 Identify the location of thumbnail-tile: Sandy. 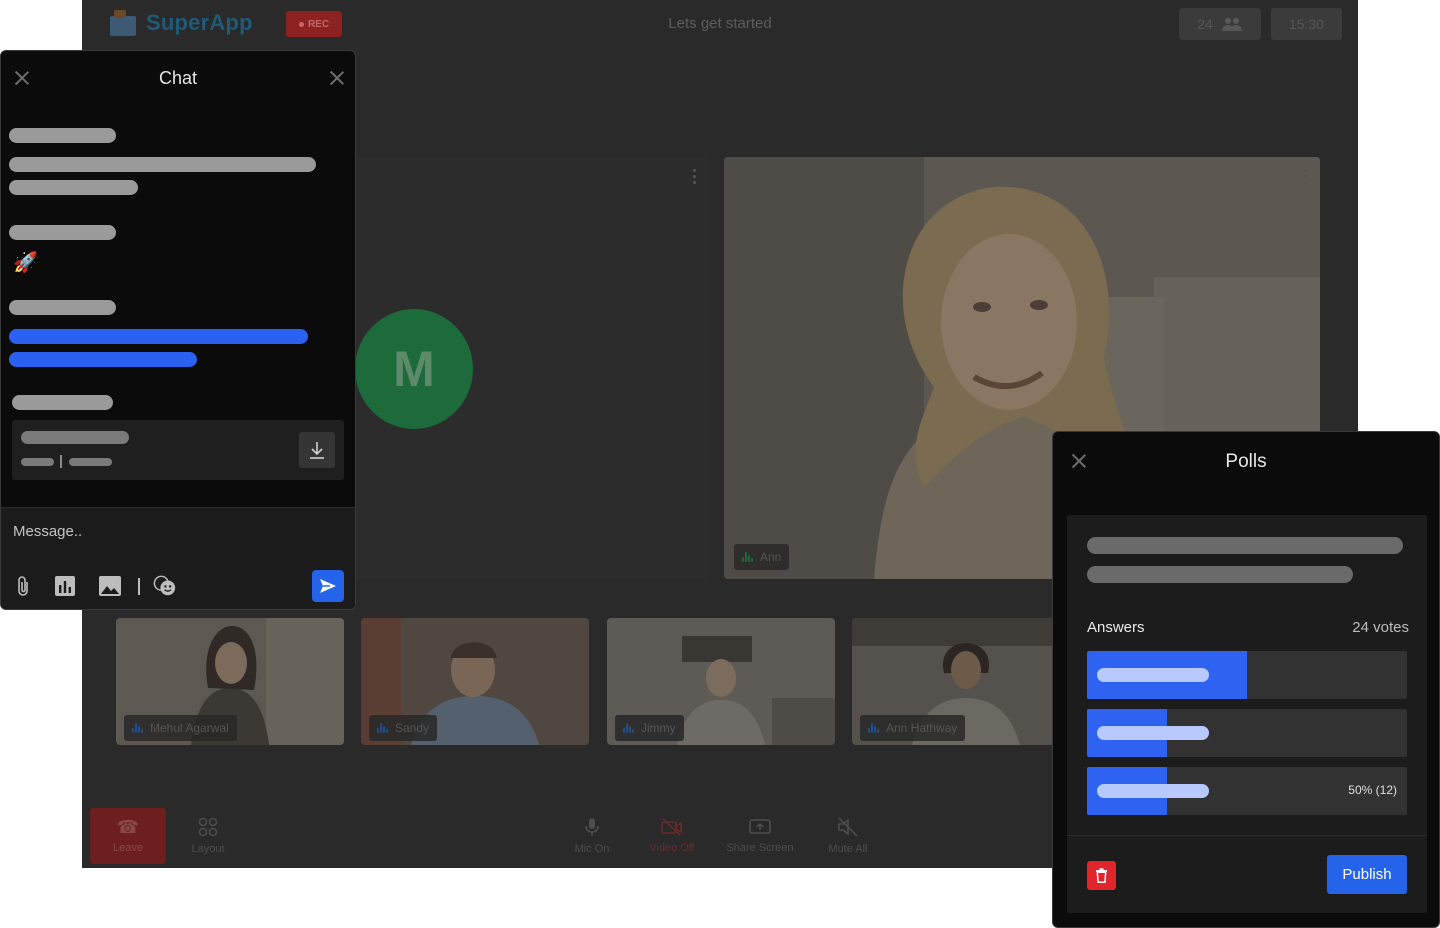
(475, 681).